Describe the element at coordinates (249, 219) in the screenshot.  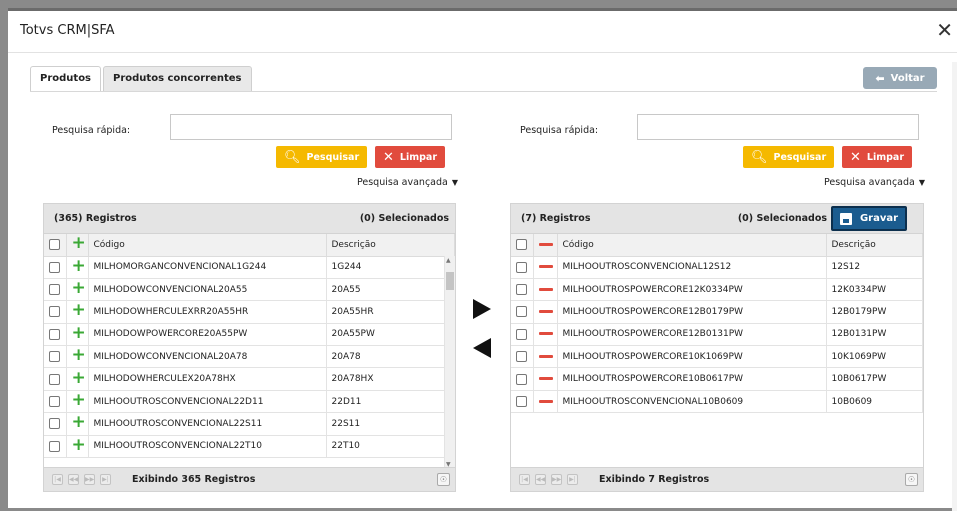
I see `left-grid-header: (365) Registros (0) Selecionados` at that location.